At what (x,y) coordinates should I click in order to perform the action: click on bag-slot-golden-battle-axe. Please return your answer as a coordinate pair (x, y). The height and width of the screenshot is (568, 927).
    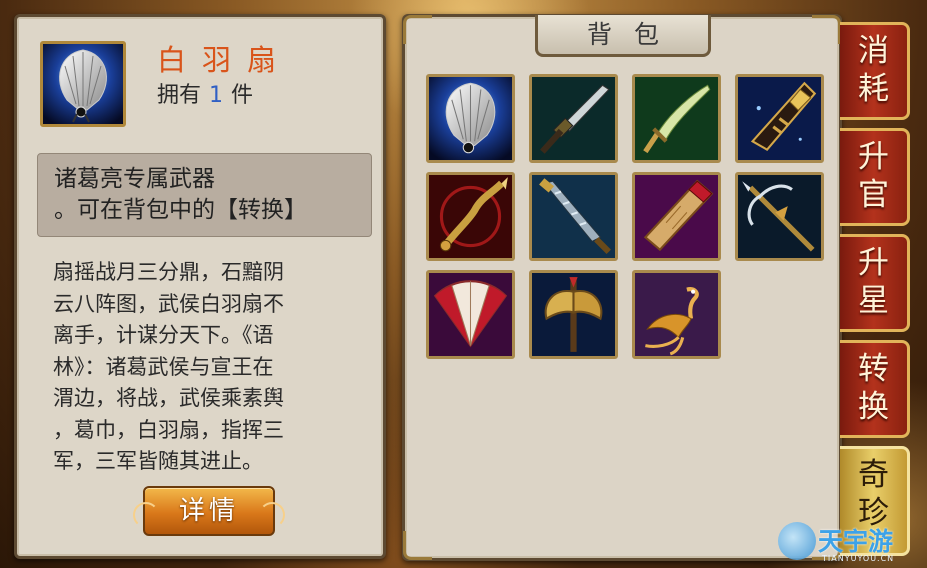
    Looking at the image, I should click on (573, 314).